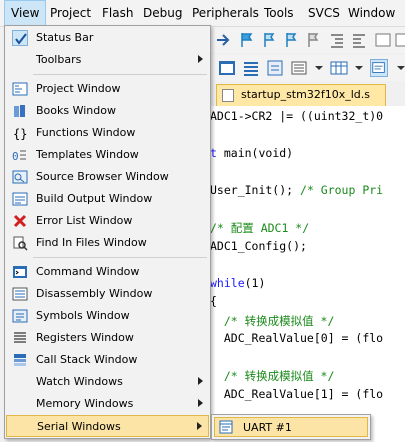 The height and width of the screenshot is (442, 405). What do you see at coordinates (251, 68) in the screenshot?
I see `disassembly-toolbar-icon` at bounding box center [251, 68].